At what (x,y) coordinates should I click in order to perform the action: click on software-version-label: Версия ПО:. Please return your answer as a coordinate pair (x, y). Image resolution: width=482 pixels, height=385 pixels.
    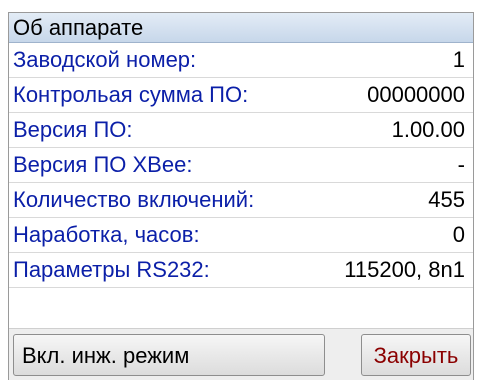
    Looking at the image, I should click on (73, 129).